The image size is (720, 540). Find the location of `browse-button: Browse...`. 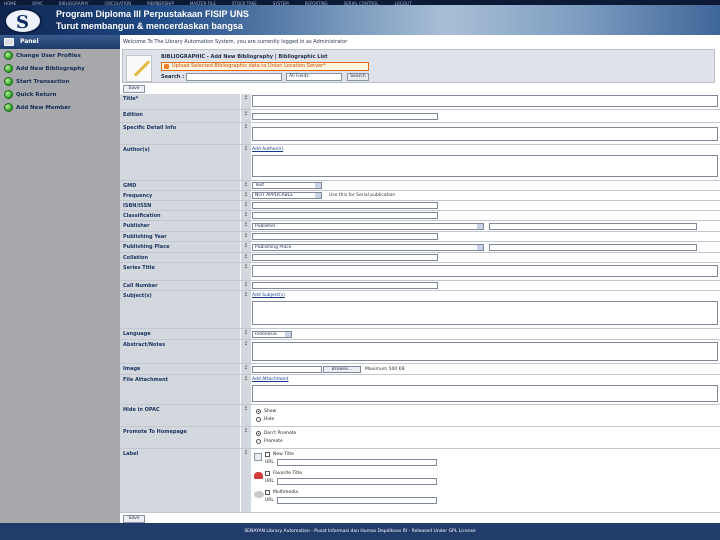

browse-button: Browse... is located at coordinates (342, 369).